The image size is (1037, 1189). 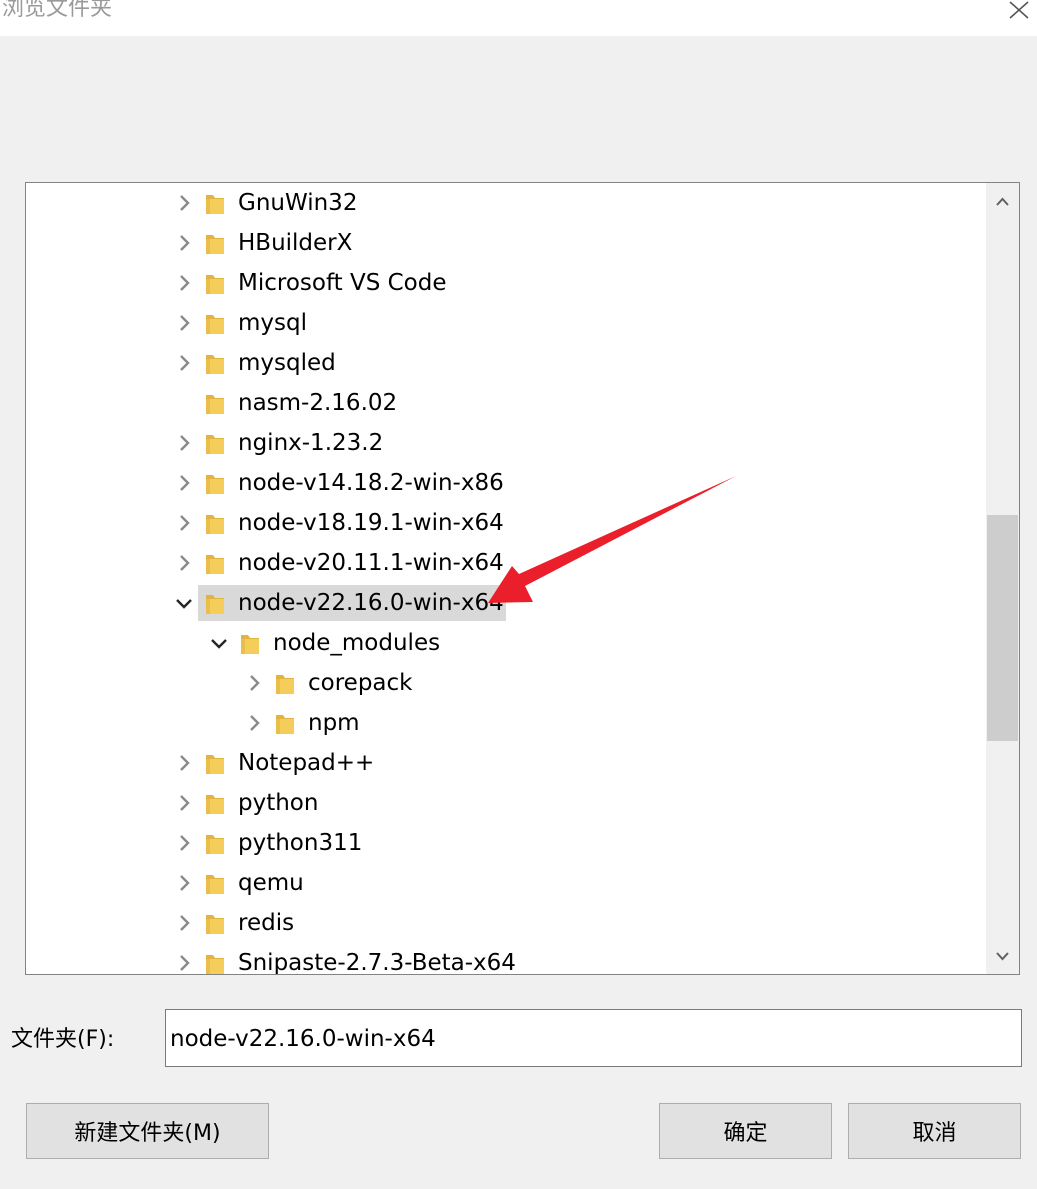 What do you see at coordinates (508, 523) in the screenshot?
I see `tree-item: node-v18.19.1-win-x64` at bounding box center [508, 523].